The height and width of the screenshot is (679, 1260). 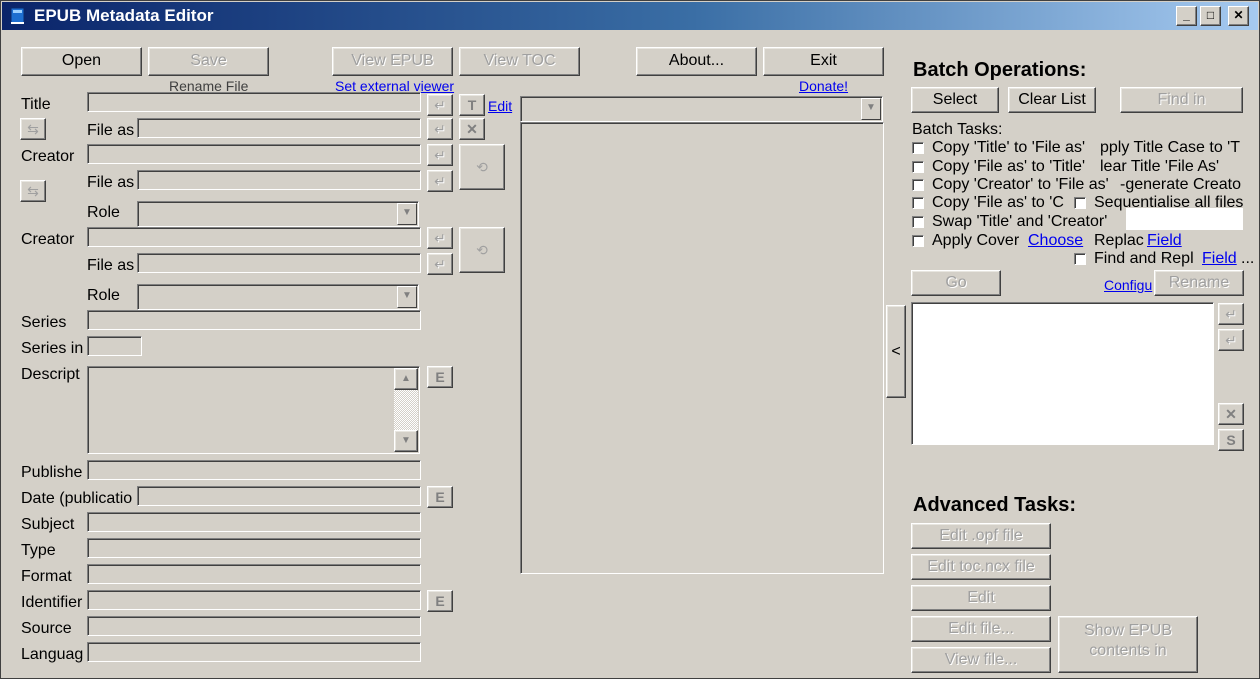 I want to click on view-toc-button: View TOC, so click(x=519, y=61).